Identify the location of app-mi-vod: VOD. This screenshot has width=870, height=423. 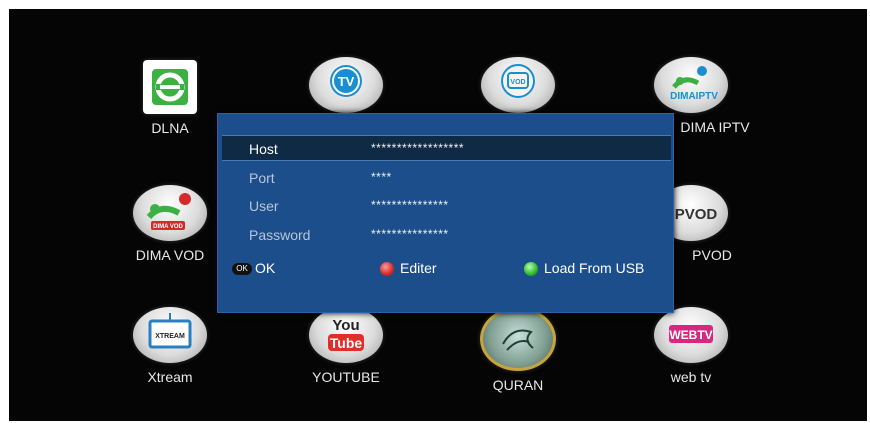
(518, 85).